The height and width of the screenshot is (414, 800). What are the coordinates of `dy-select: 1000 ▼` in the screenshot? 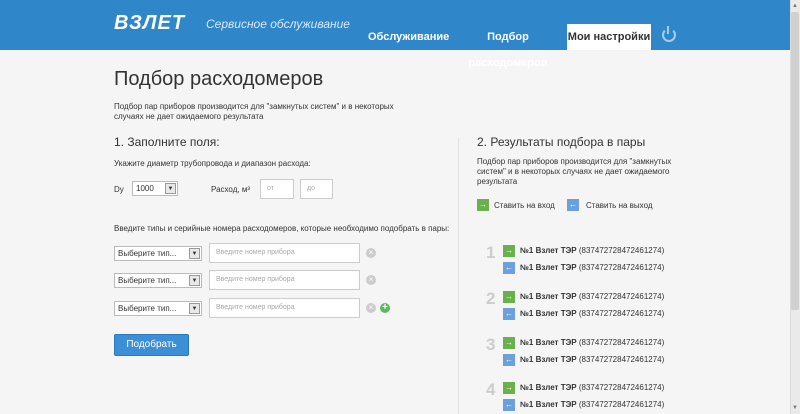 It's located at (155, 188).